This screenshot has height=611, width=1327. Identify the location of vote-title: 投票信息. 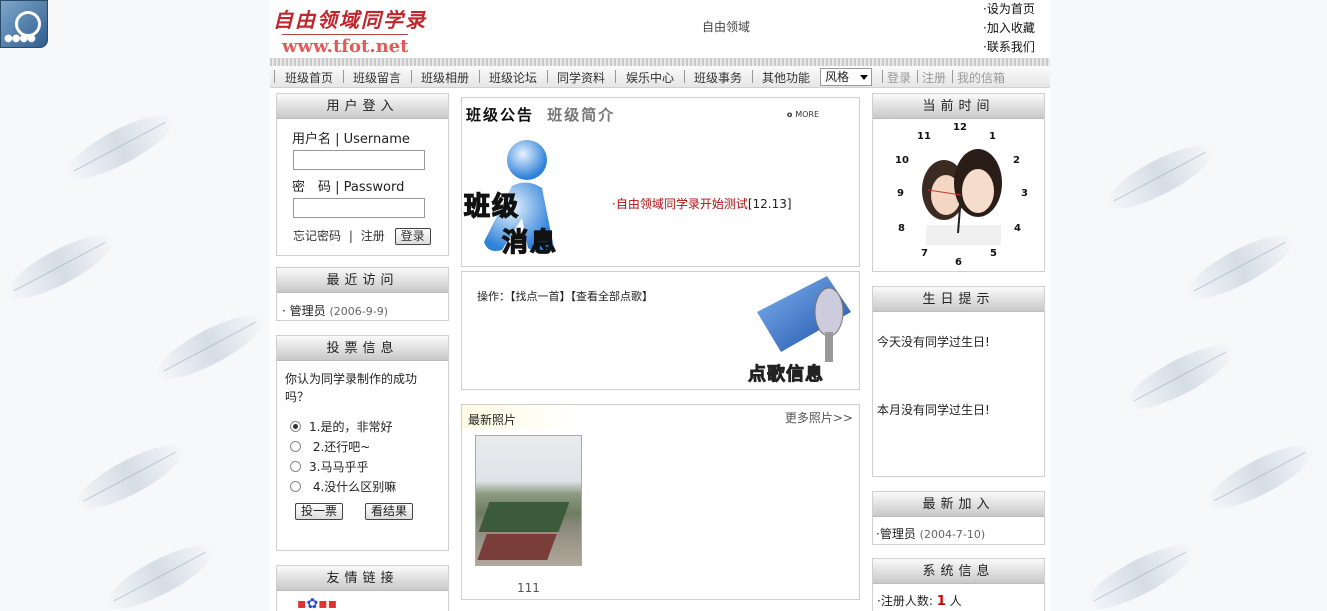
(362, 348).